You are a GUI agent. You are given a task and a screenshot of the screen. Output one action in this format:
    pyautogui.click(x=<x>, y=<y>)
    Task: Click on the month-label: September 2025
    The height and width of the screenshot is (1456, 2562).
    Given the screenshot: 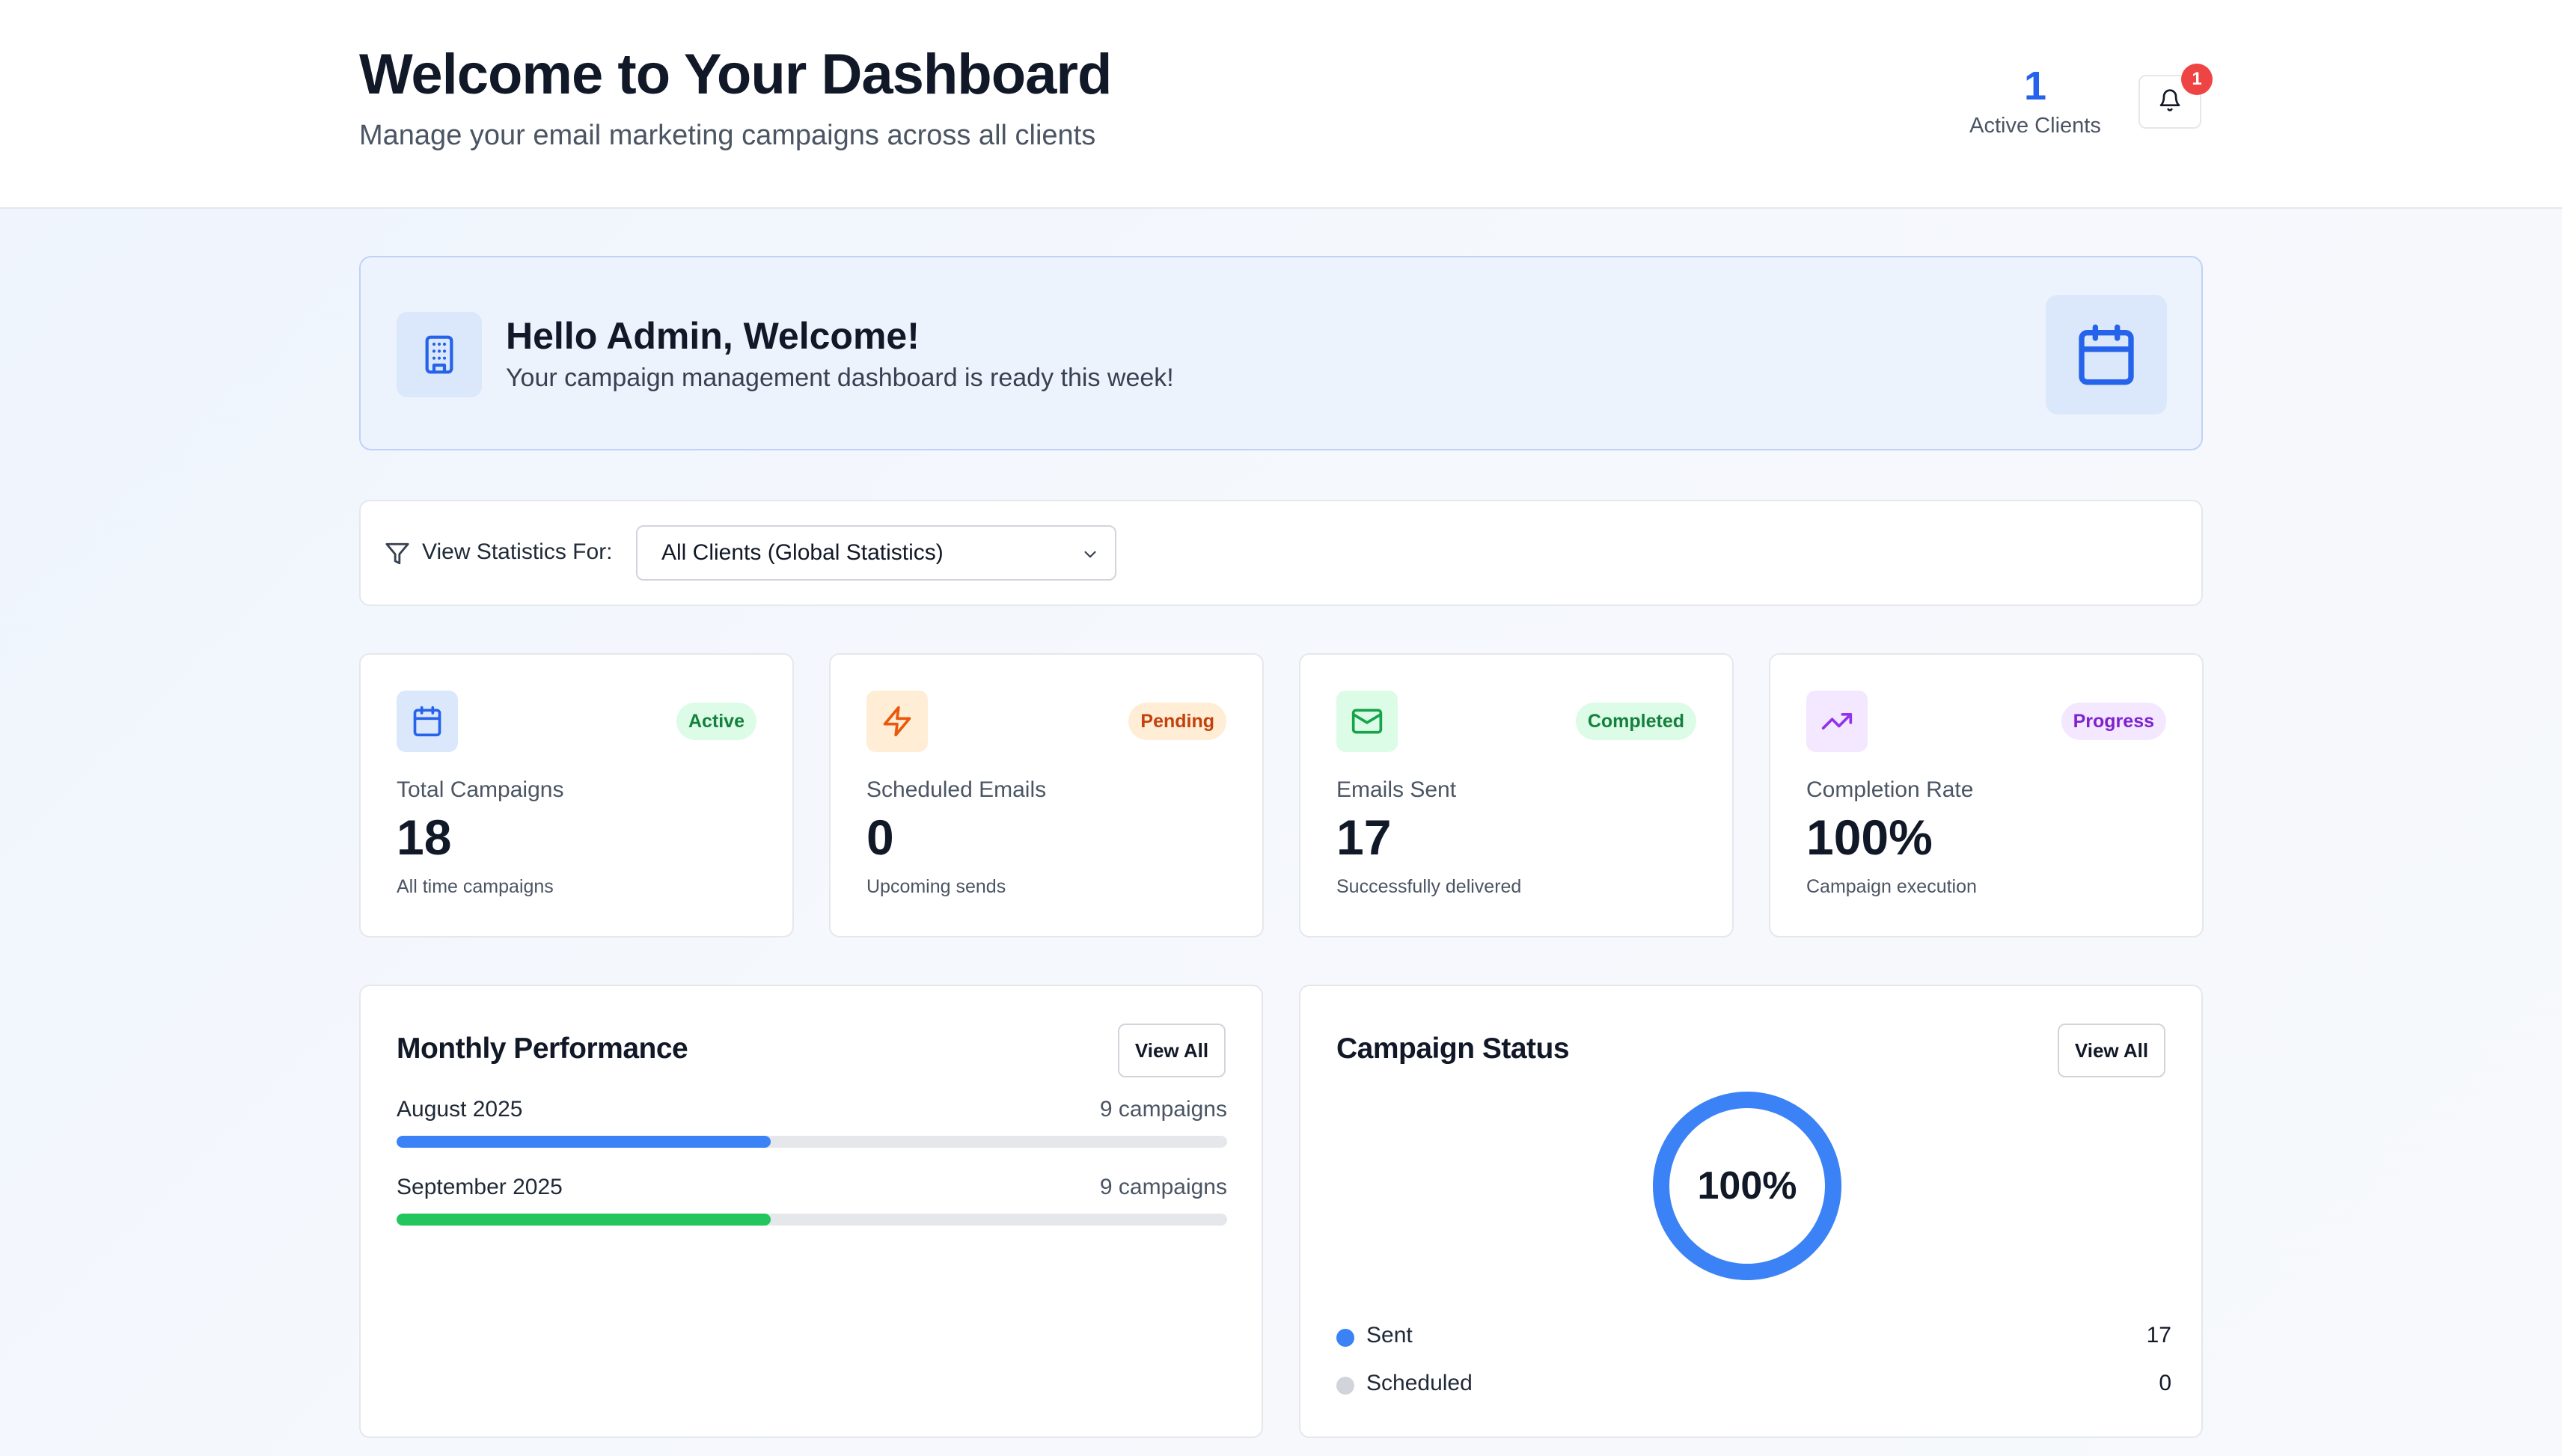 What is the action you would take?
    pyautogui.click(x=480, y=1187)
    